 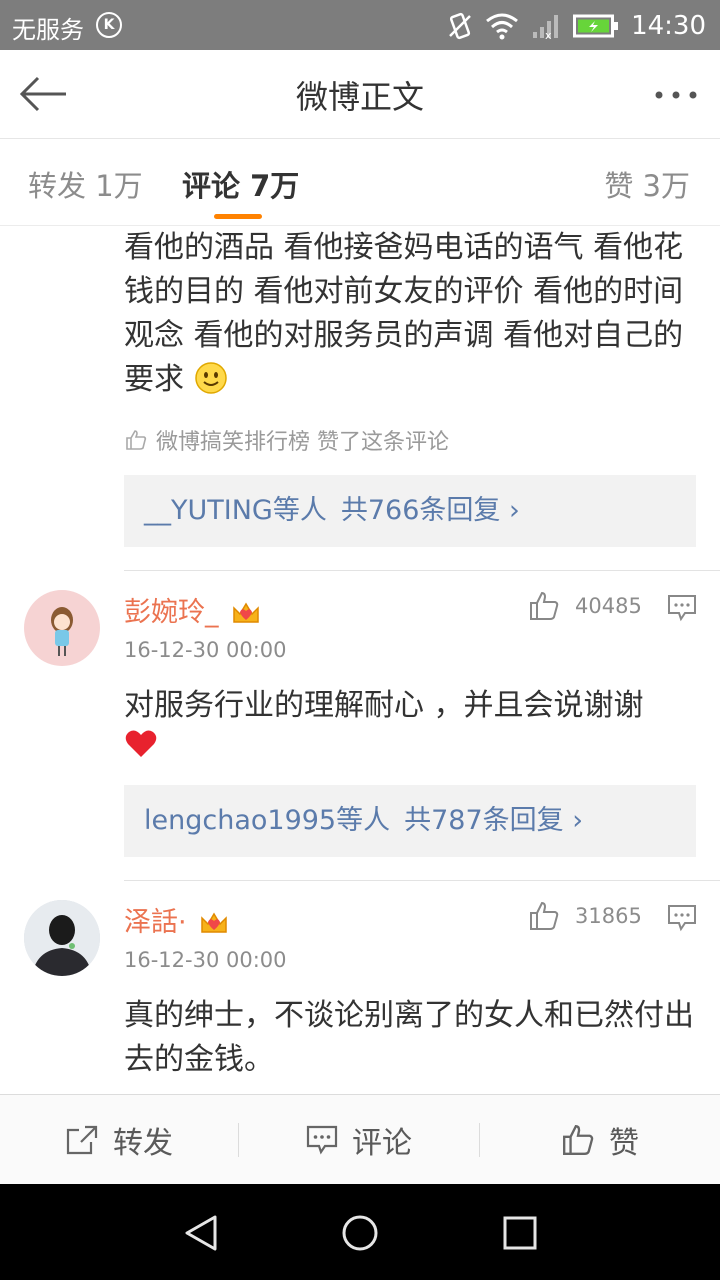 I want to click on tab-comments: 评论 7万, so click(x=240, y=184).